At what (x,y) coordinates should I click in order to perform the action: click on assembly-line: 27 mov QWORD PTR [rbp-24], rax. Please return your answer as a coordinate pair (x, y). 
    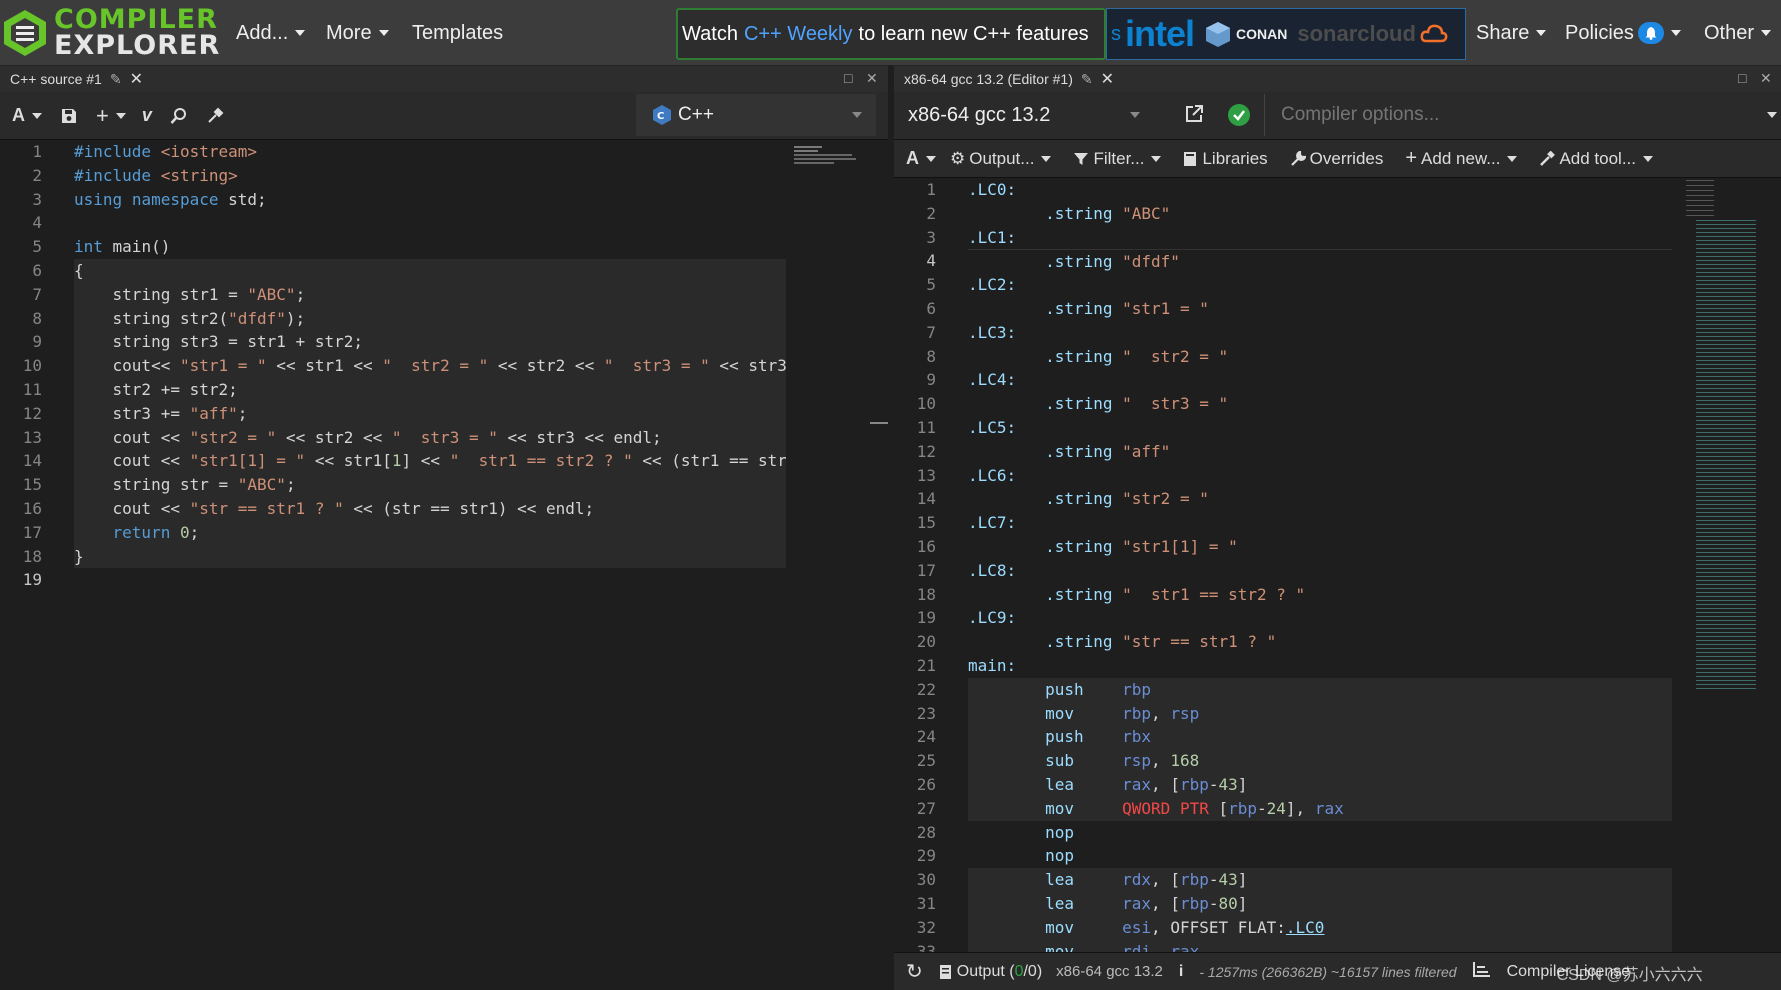
    Looking at the image, I should click on (1283, 808).